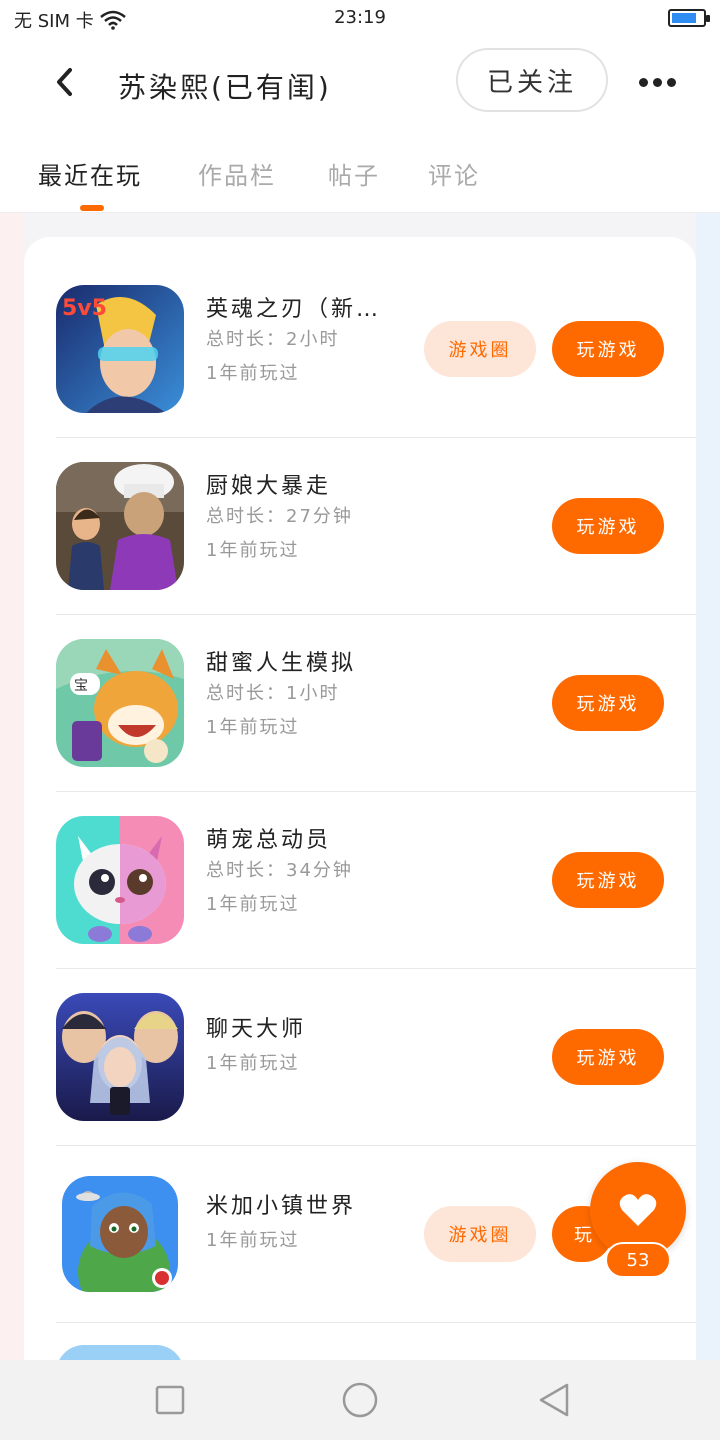  I want to click on list-item: 聊天大师 1年前玩过 玩游戏, so click(376, 1057).